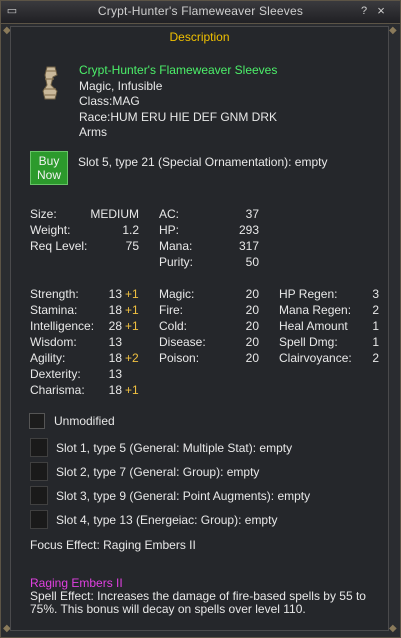  What do you see at coordinates (115, 326) in the screenshot?
I see `attribute-value: 28` at bounding box center [115, 326].